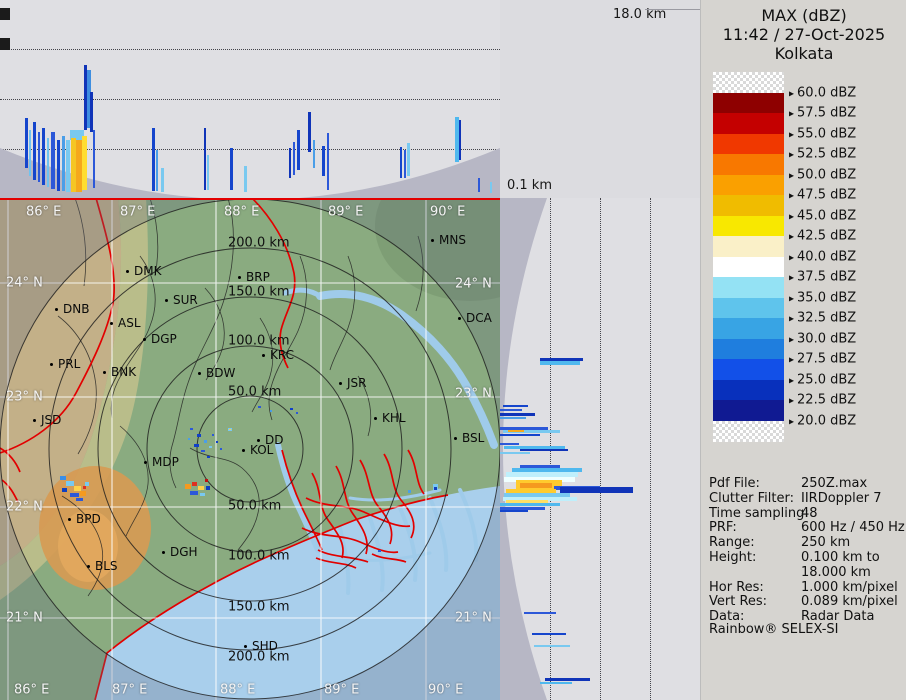  I want to click on station-label: DNB, so click(76, 309).